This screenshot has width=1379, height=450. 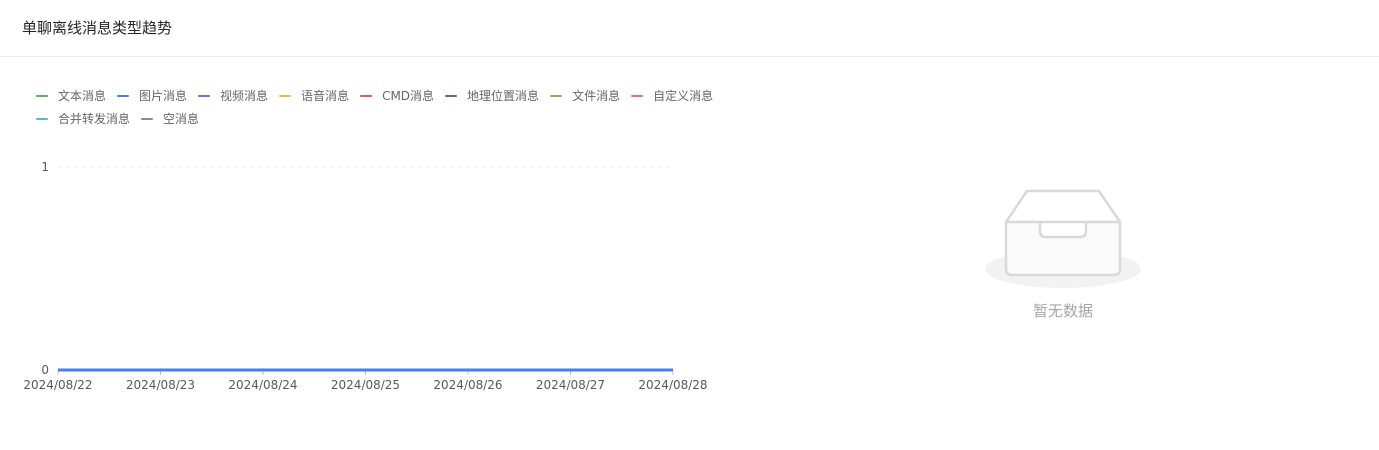 I want to click on x-tick-label: 2024/08/23, so click(x=160, y=385).